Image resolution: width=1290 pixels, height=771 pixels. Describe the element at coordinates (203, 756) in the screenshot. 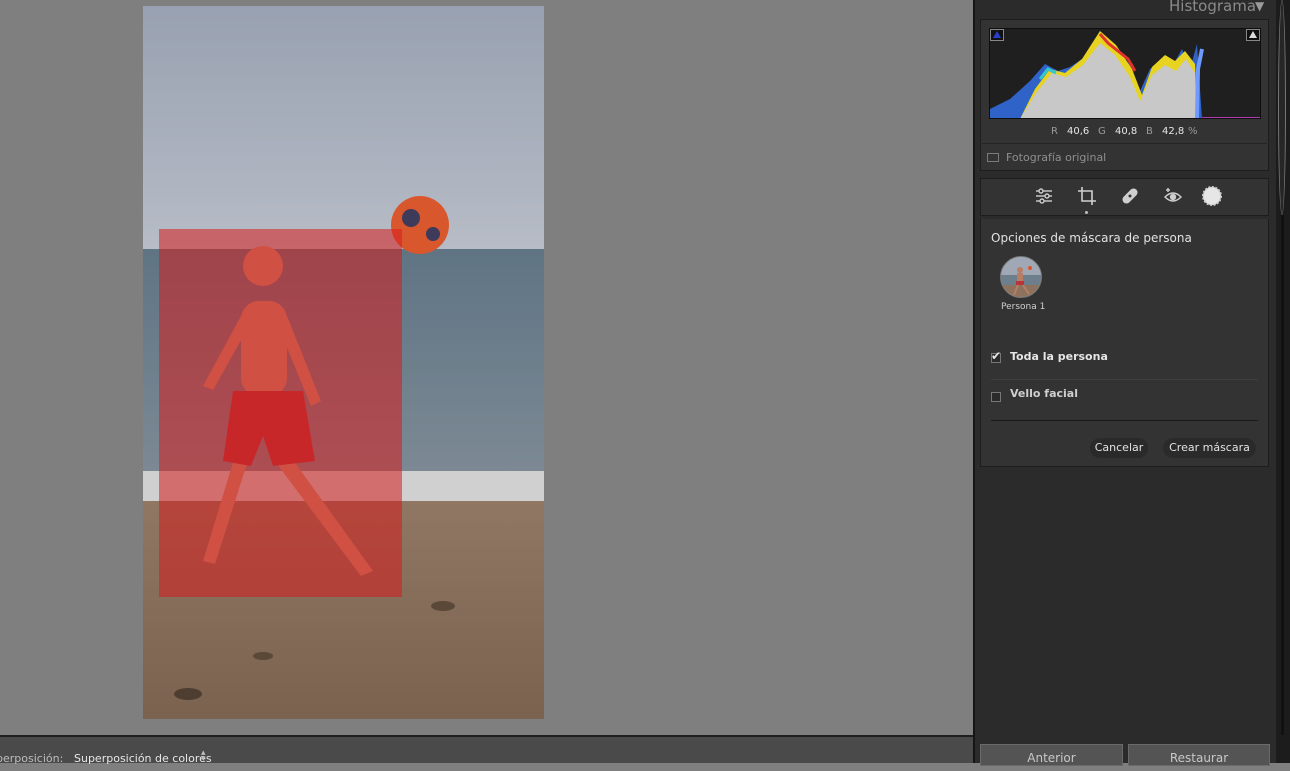

I see `select-arrows-icon: ▴ ▾` at that location.